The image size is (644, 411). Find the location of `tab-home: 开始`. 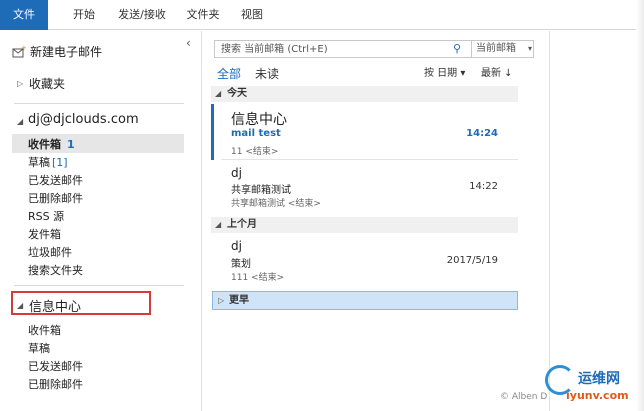

tab-home: 开始 is located at coordinates (84, 15).